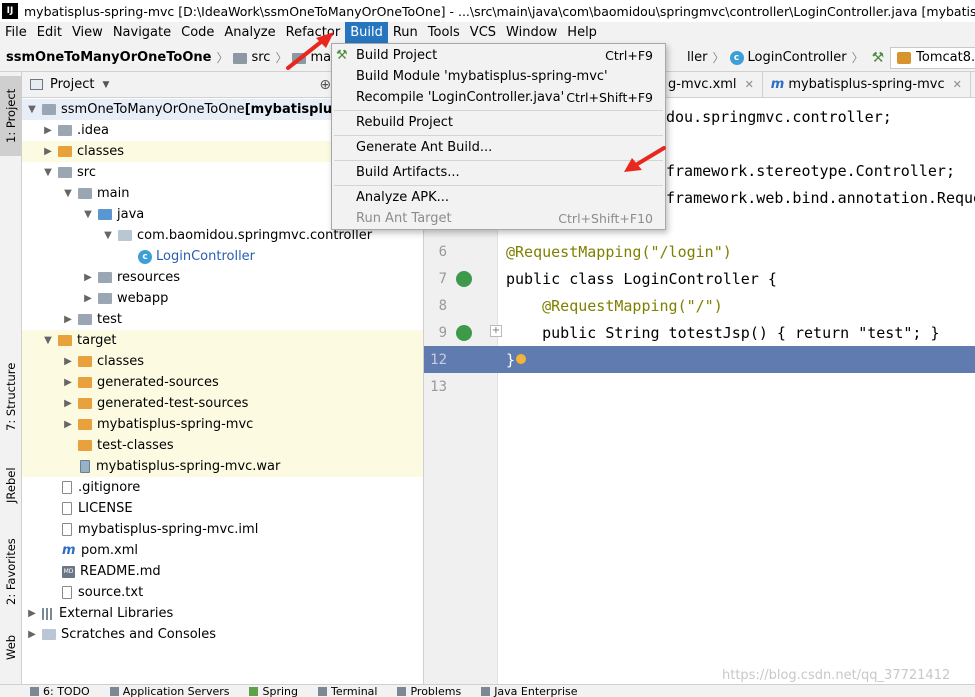 Image resolution: width=975 pixels, height=697 pixels. I want to click on code-line: 13, so click(699, 386).